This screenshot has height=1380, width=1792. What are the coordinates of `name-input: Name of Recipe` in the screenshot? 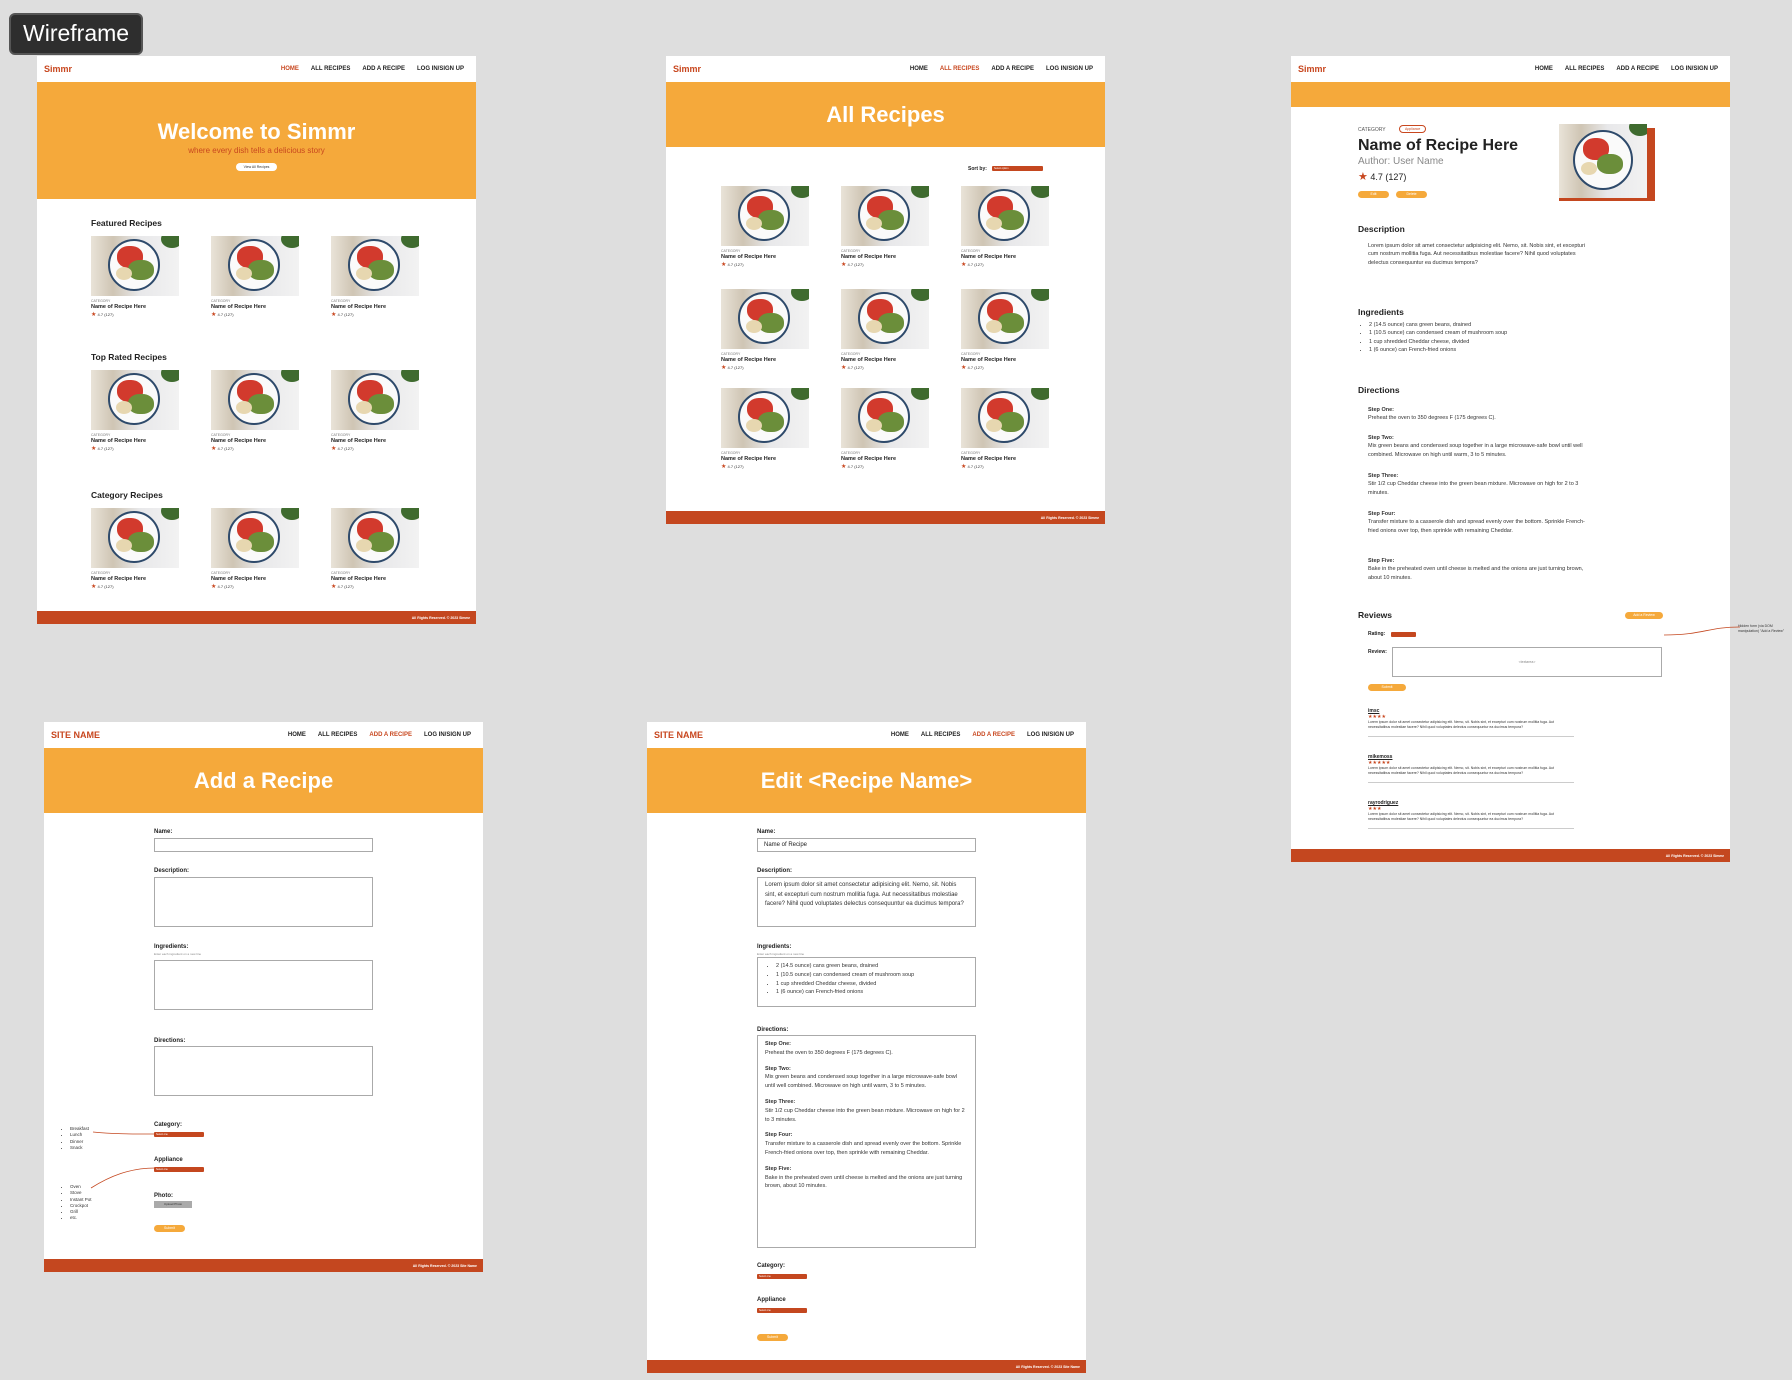 It's located at (866, 845).